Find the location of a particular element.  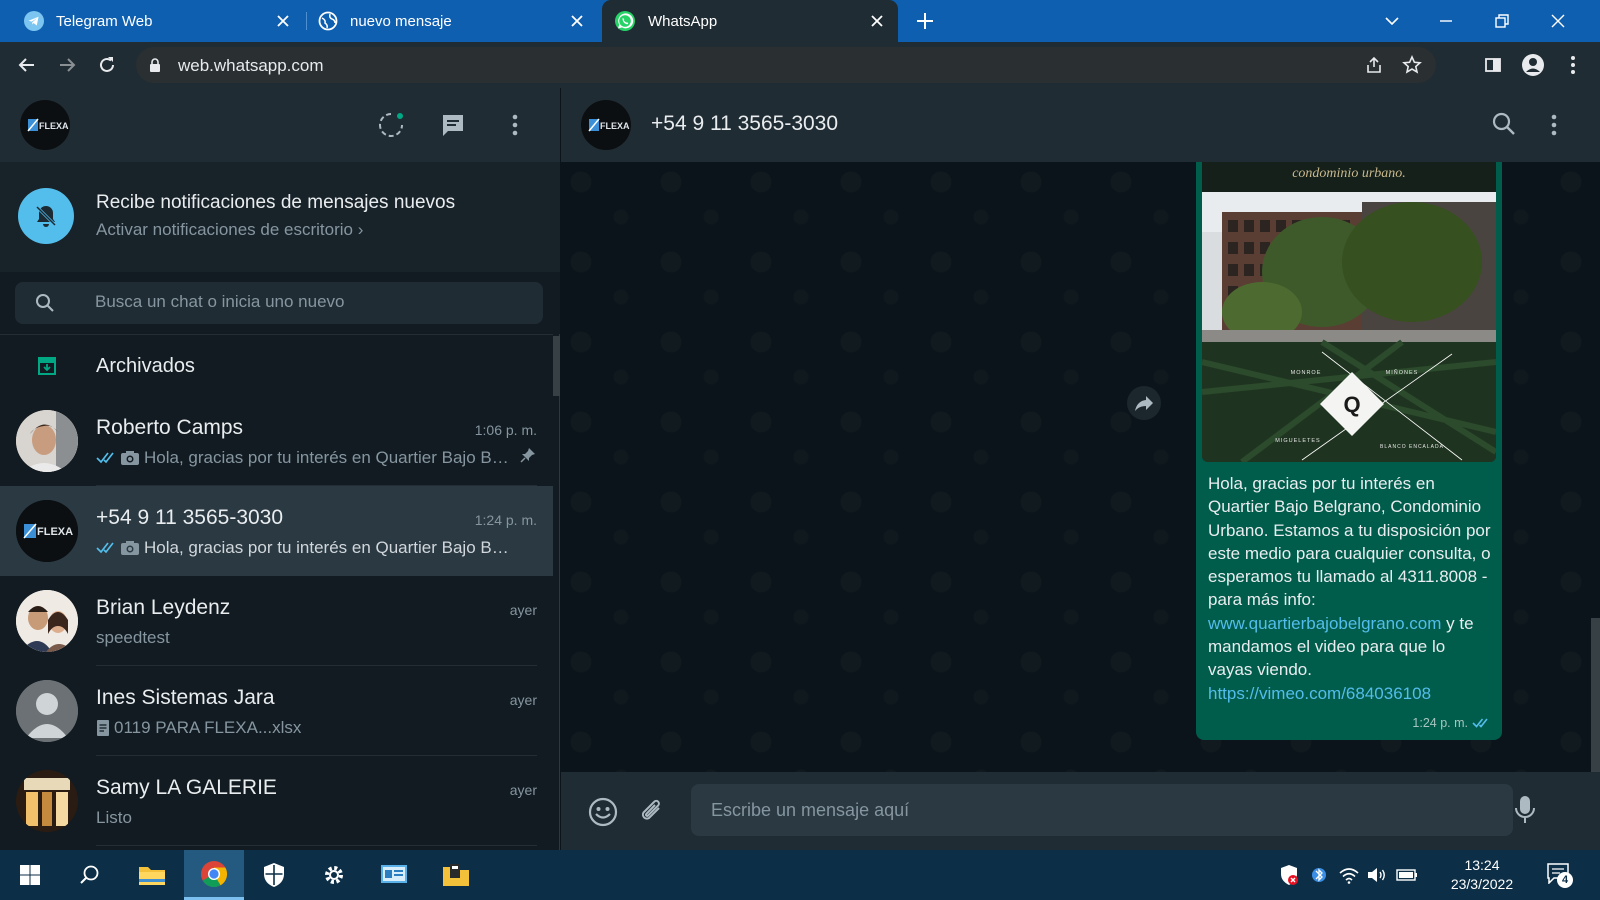

control-panel-icon is located at coordinates (394, 875).